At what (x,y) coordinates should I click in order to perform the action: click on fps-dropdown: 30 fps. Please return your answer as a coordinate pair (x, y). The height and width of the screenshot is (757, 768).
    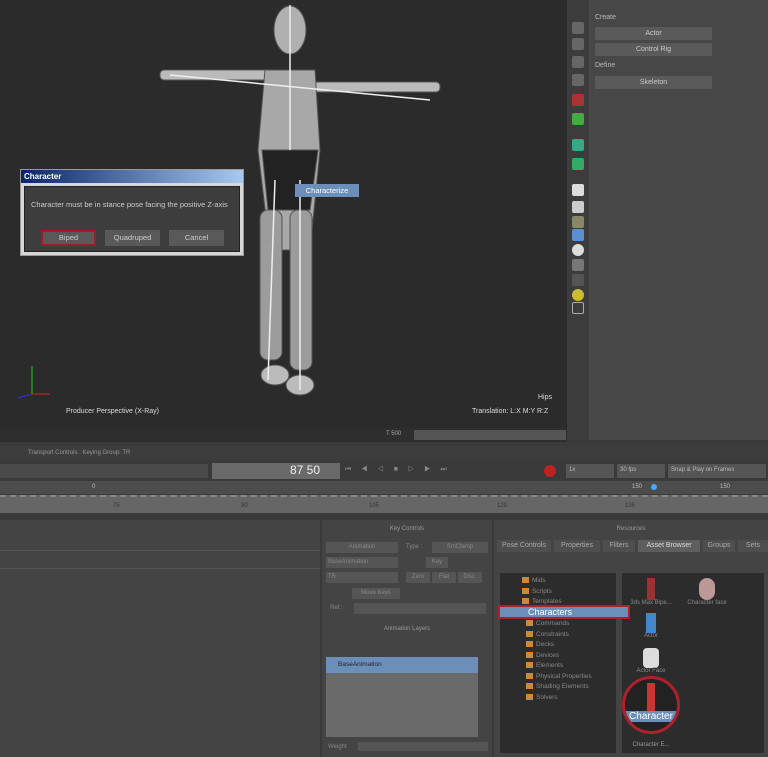
    Looking at the image, I should click on (641, 471).